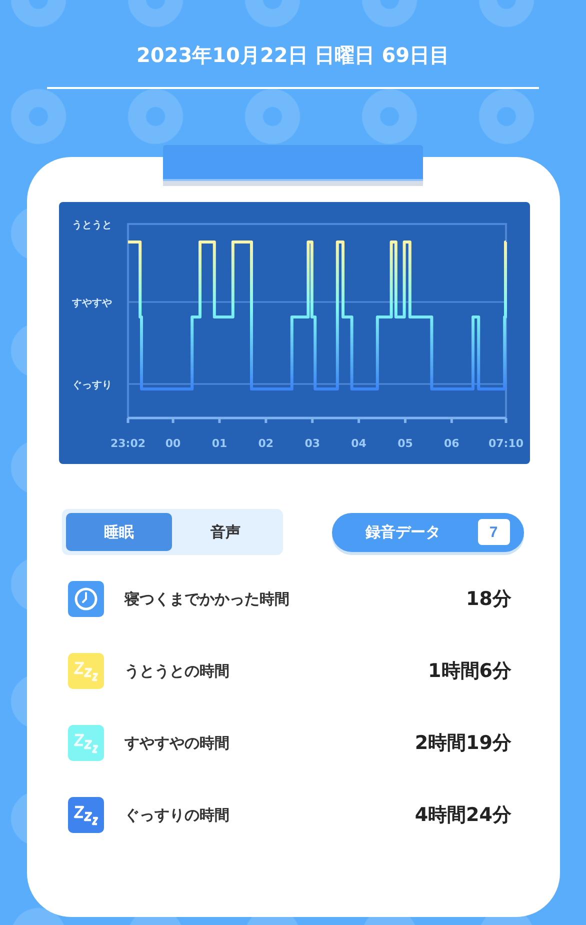 The height and width of the screenshot is (925, 586). Describe the element at coordinates (293, 55) in the screenshot. I see `date-title: 2023年10月22日 日曜日 69日目` at that location.